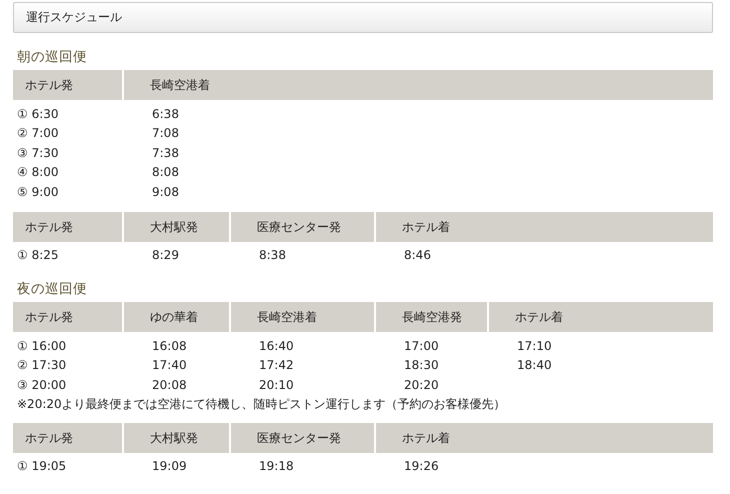 Image resolution: width=730 pixels, height=494 pixels. Describe the element at coordinates (165, 113) in the screenshot. I see `table-cell: 6:38` at that location.